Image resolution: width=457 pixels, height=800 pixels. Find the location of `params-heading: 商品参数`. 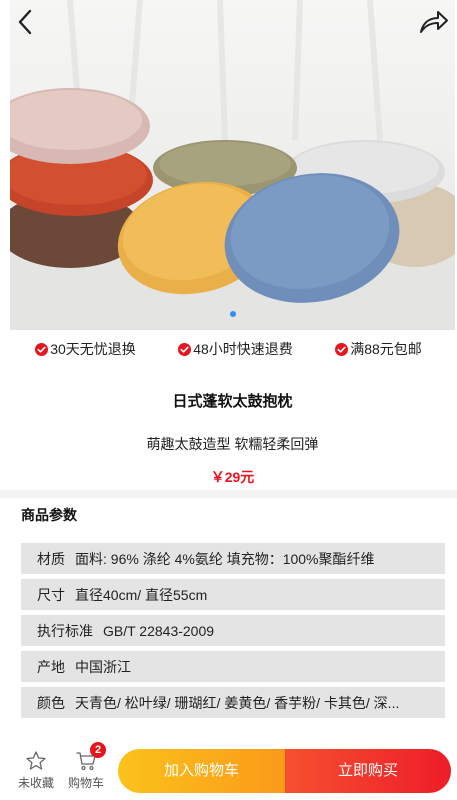

params-heading: 商品参数 is located at coordinates (49, 515).